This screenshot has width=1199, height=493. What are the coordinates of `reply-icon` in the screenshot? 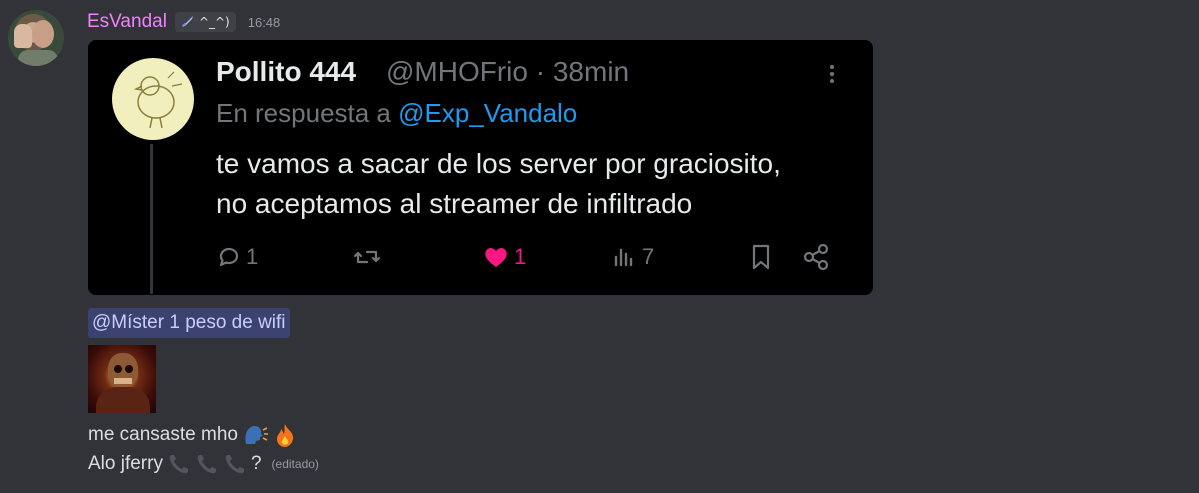 It's located at (229, 257).